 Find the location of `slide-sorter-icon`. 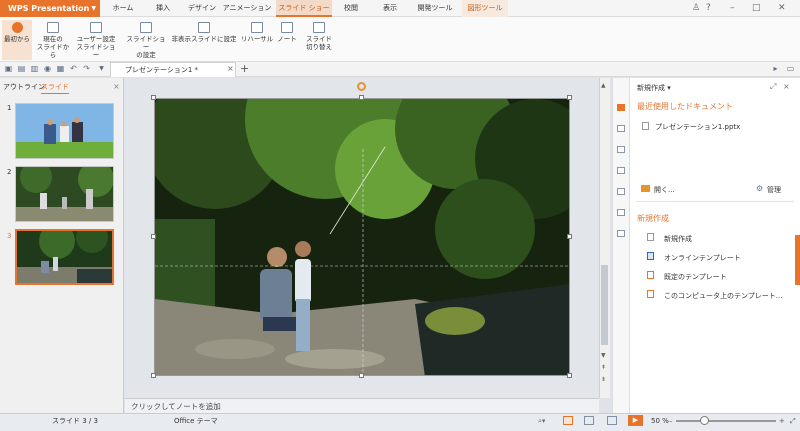

slide-sorter-icon is located at coordinates (589, 420).